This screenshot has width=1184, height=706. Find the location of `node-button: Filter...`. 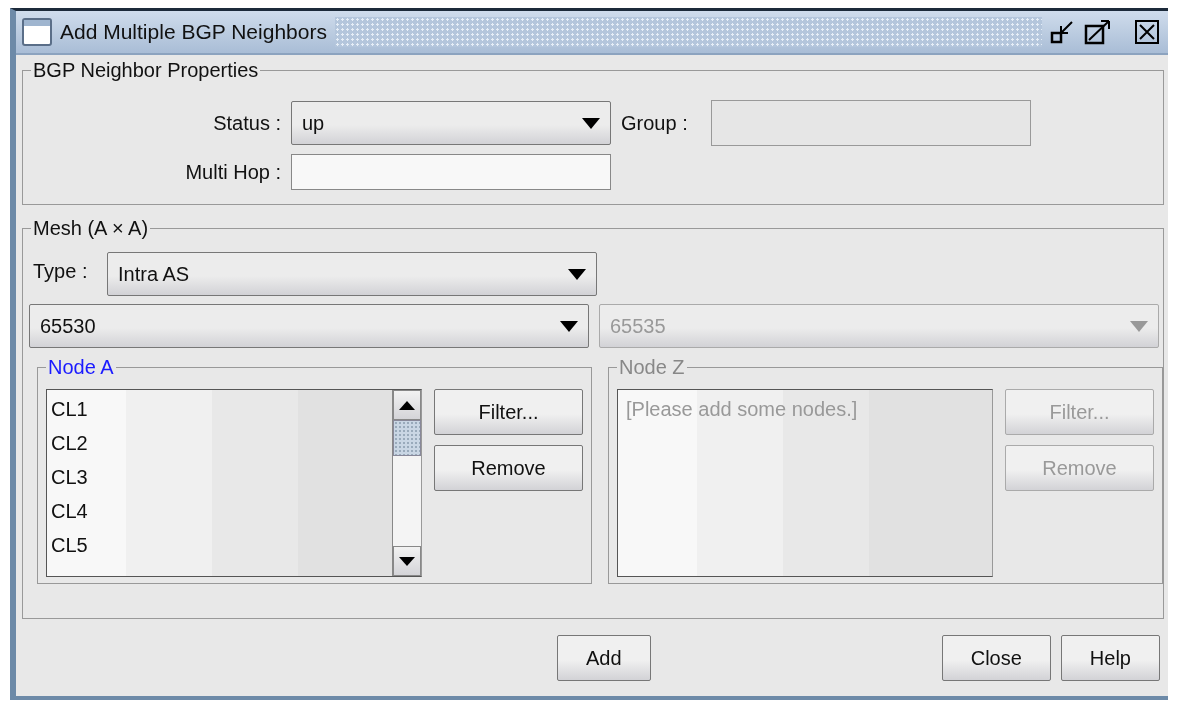

node-button: Filter... is located at coordinates (508, 412).